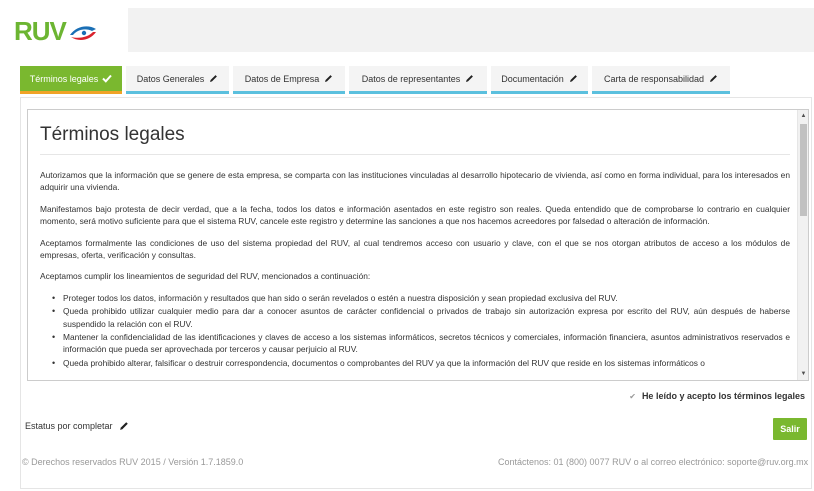  Describe the element at coordinates (415, 138) in the screenshot. I see `terms-title: Términos legales` at that location.